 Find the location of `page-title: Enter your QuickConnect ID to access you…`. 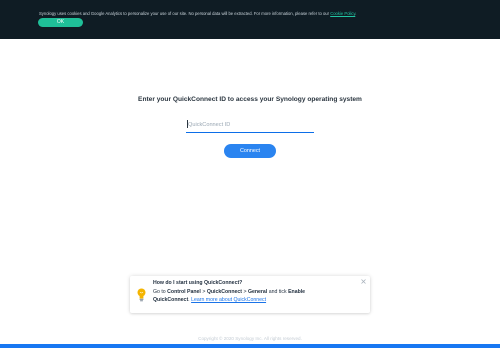

page-title: Enter your QuickConnect ID to access you… is located at coordinates (250, 99).